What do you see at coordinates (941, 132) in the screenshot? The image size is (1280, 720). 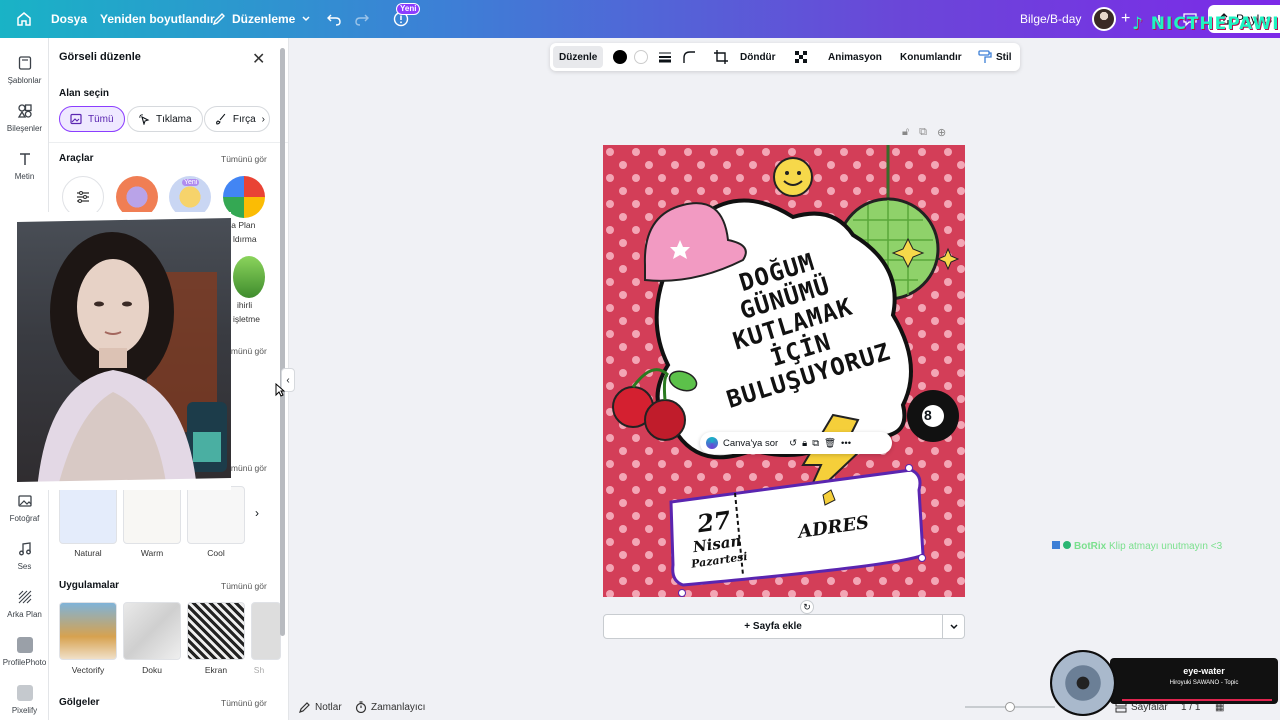 I see `add-page-icon: ⊕` at bounding box center [941, 132].